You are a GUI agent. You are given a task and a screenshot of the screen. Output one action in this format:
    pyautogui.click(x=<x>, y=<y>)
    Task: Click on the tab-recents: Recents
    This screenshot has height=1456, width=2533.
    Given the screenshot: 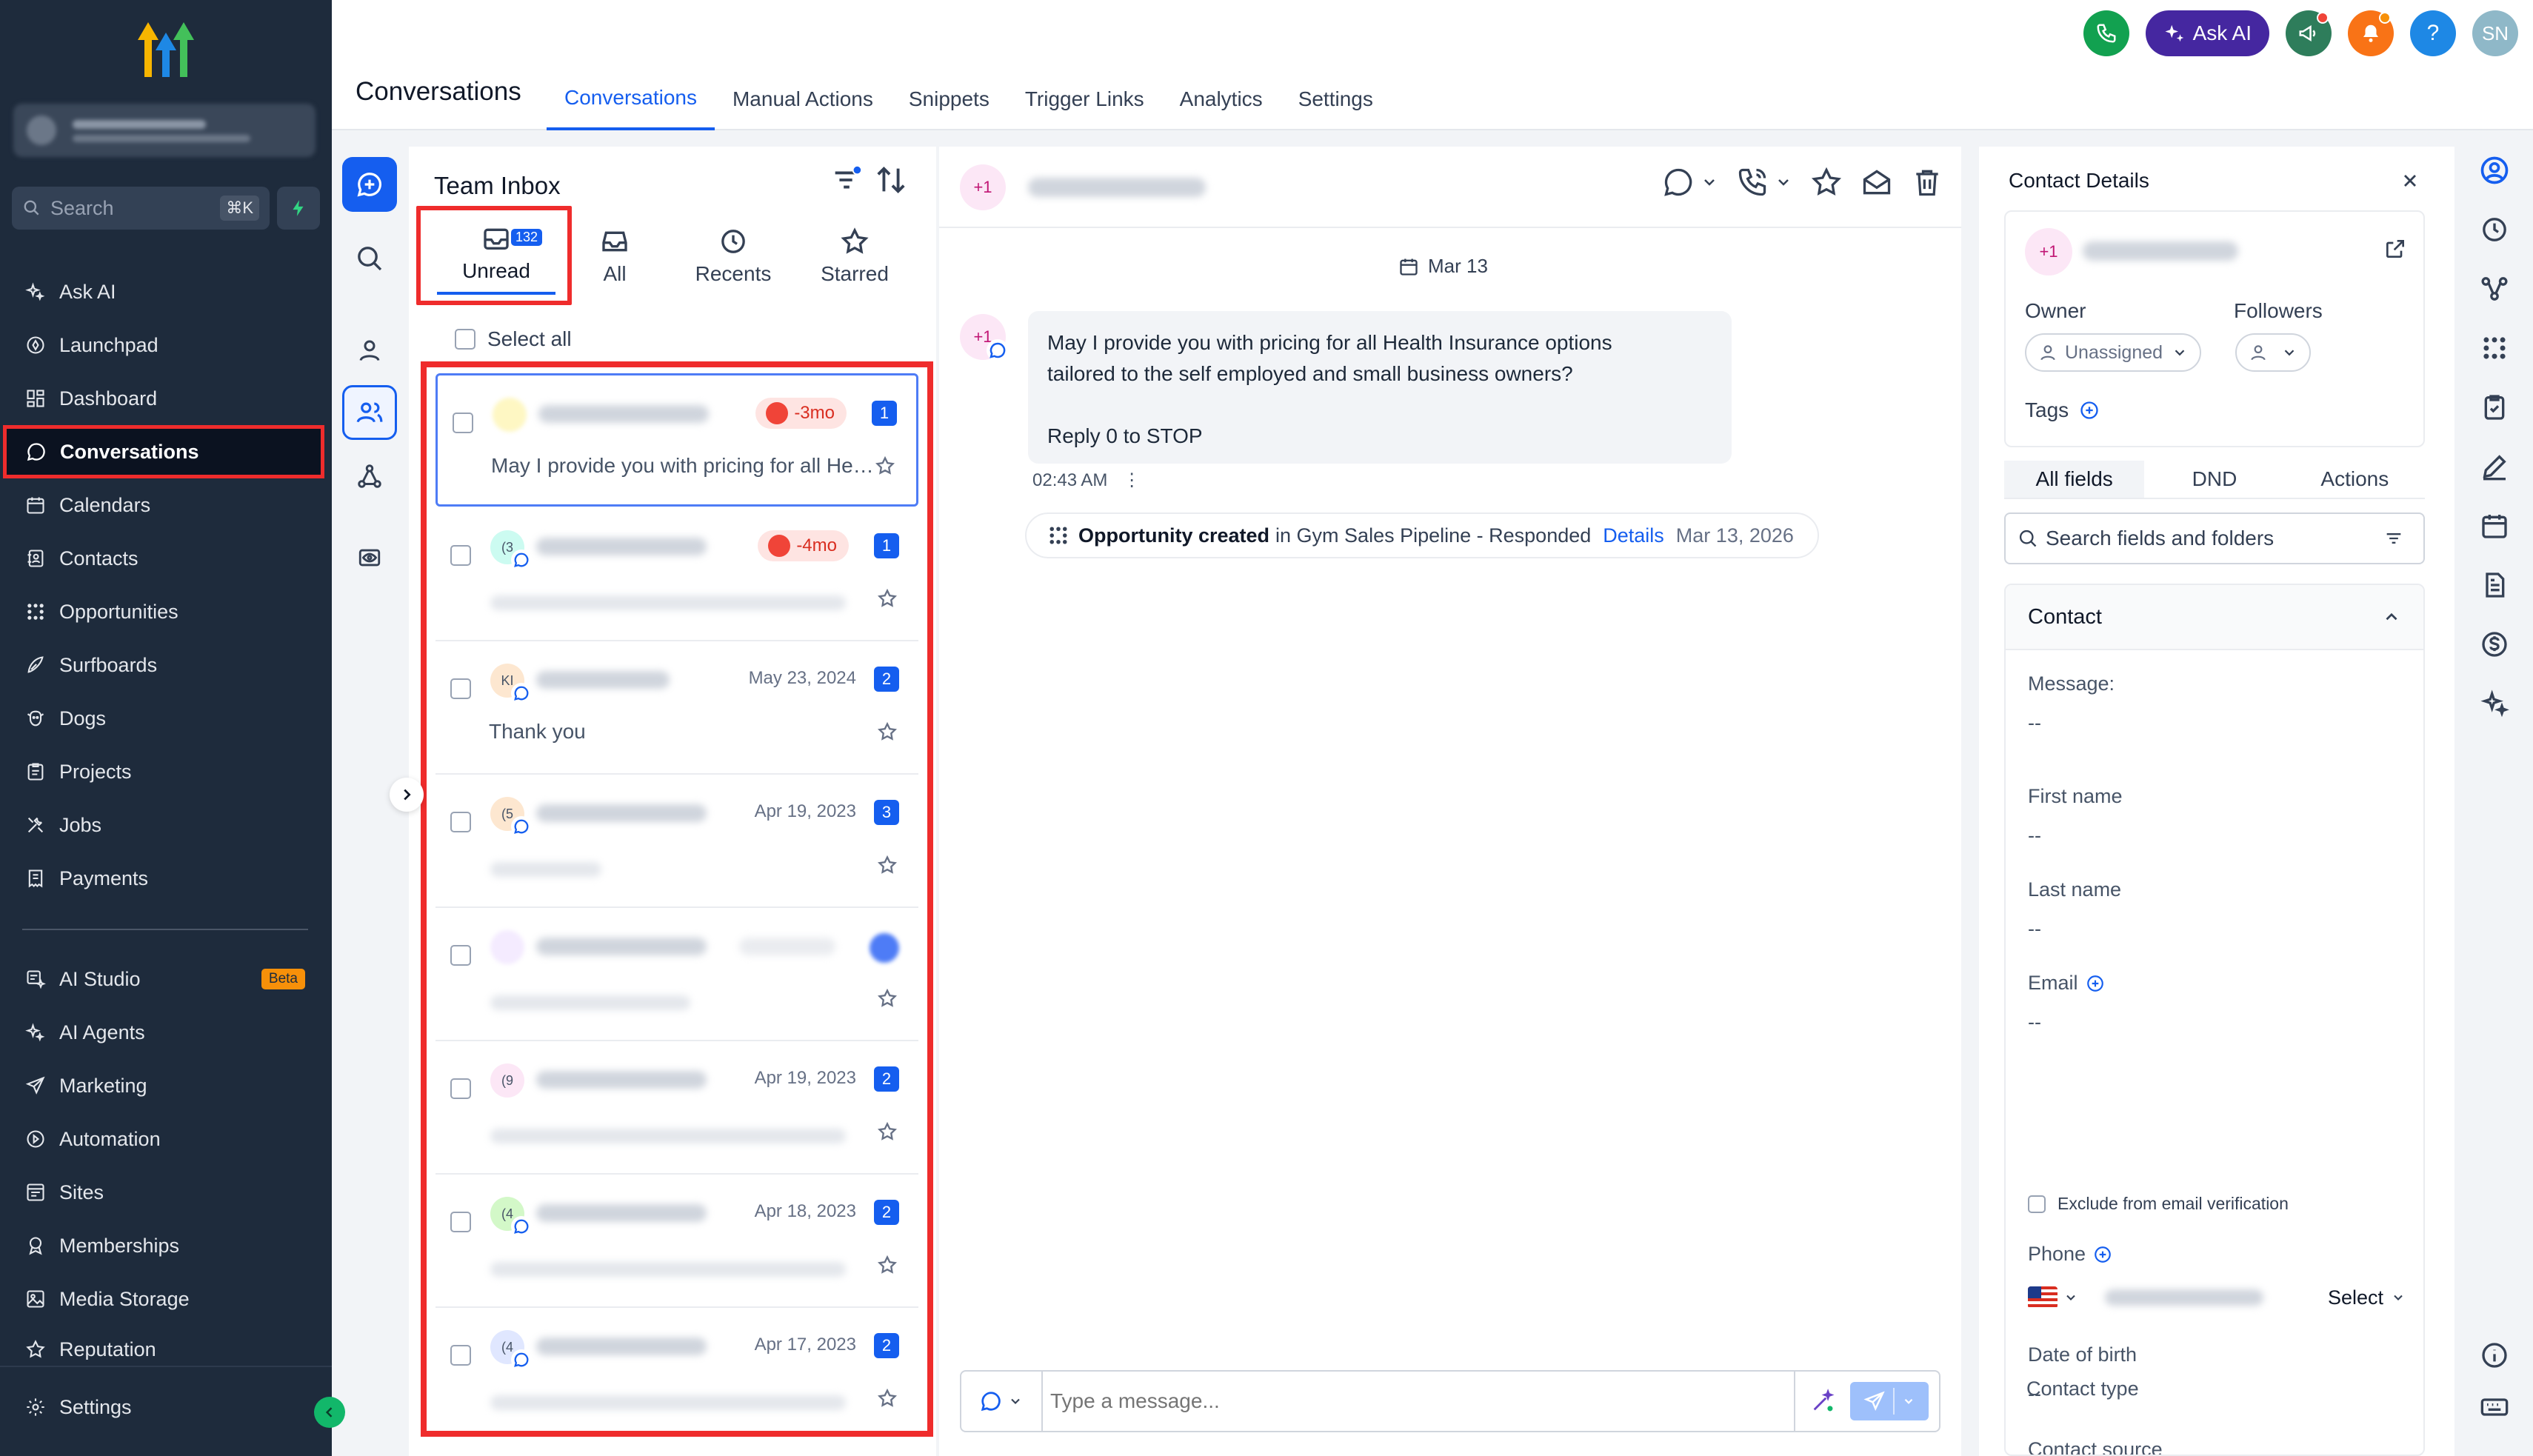 What is the action you would take?
    pyautogui.click(x=733, y=254)
    